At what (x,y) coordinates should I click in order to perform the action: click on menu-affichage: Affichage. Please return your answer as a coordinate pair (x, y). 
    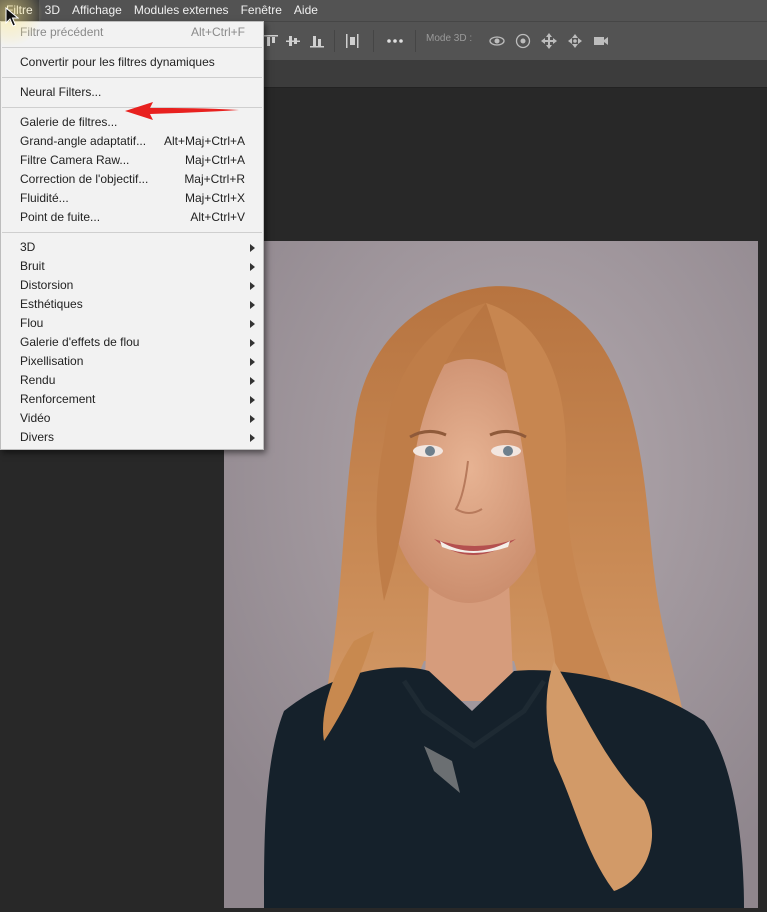
    Looking at the image, I should click on (97, 10).